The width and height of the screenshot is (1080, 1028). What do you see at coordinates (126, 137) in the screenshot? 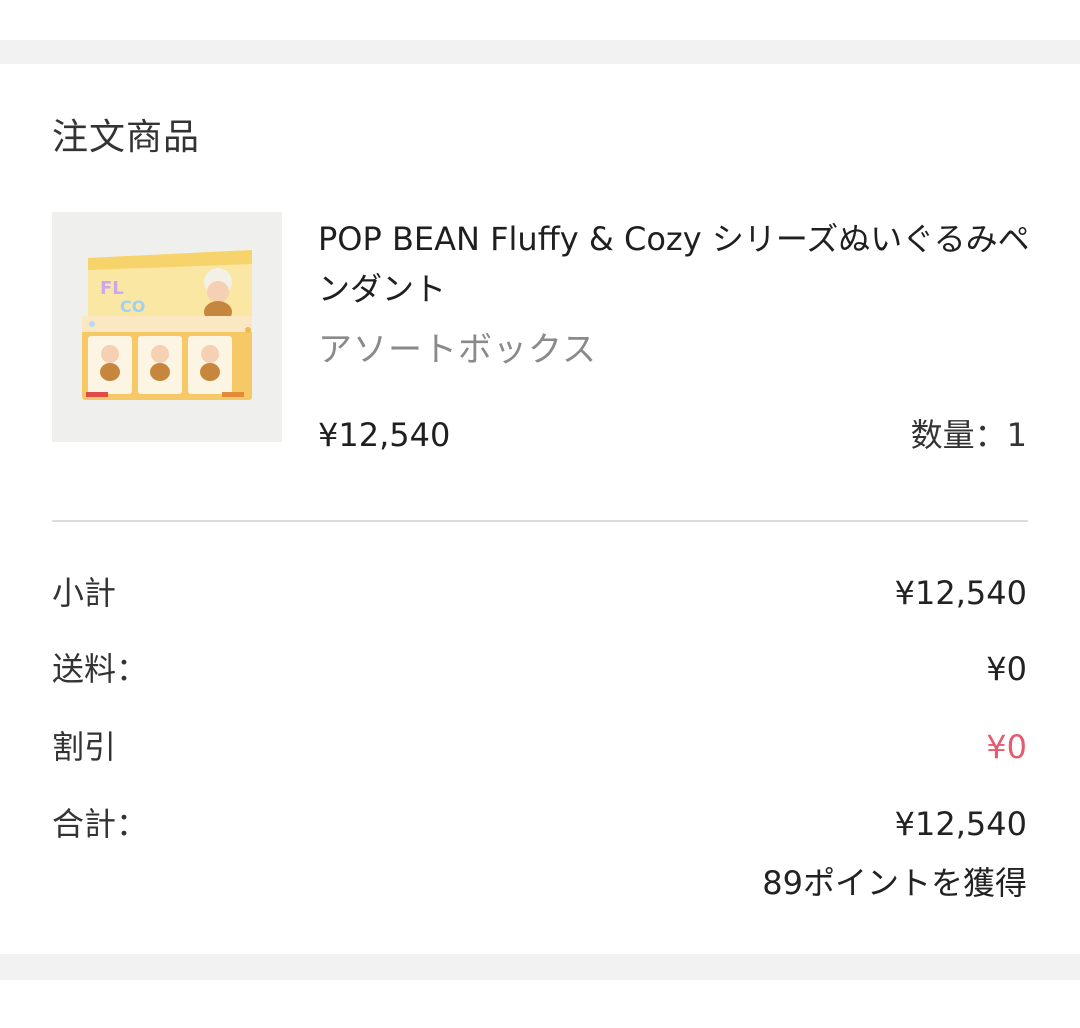
I see `section-title: 注文商品` at bounding box center [126, 137].